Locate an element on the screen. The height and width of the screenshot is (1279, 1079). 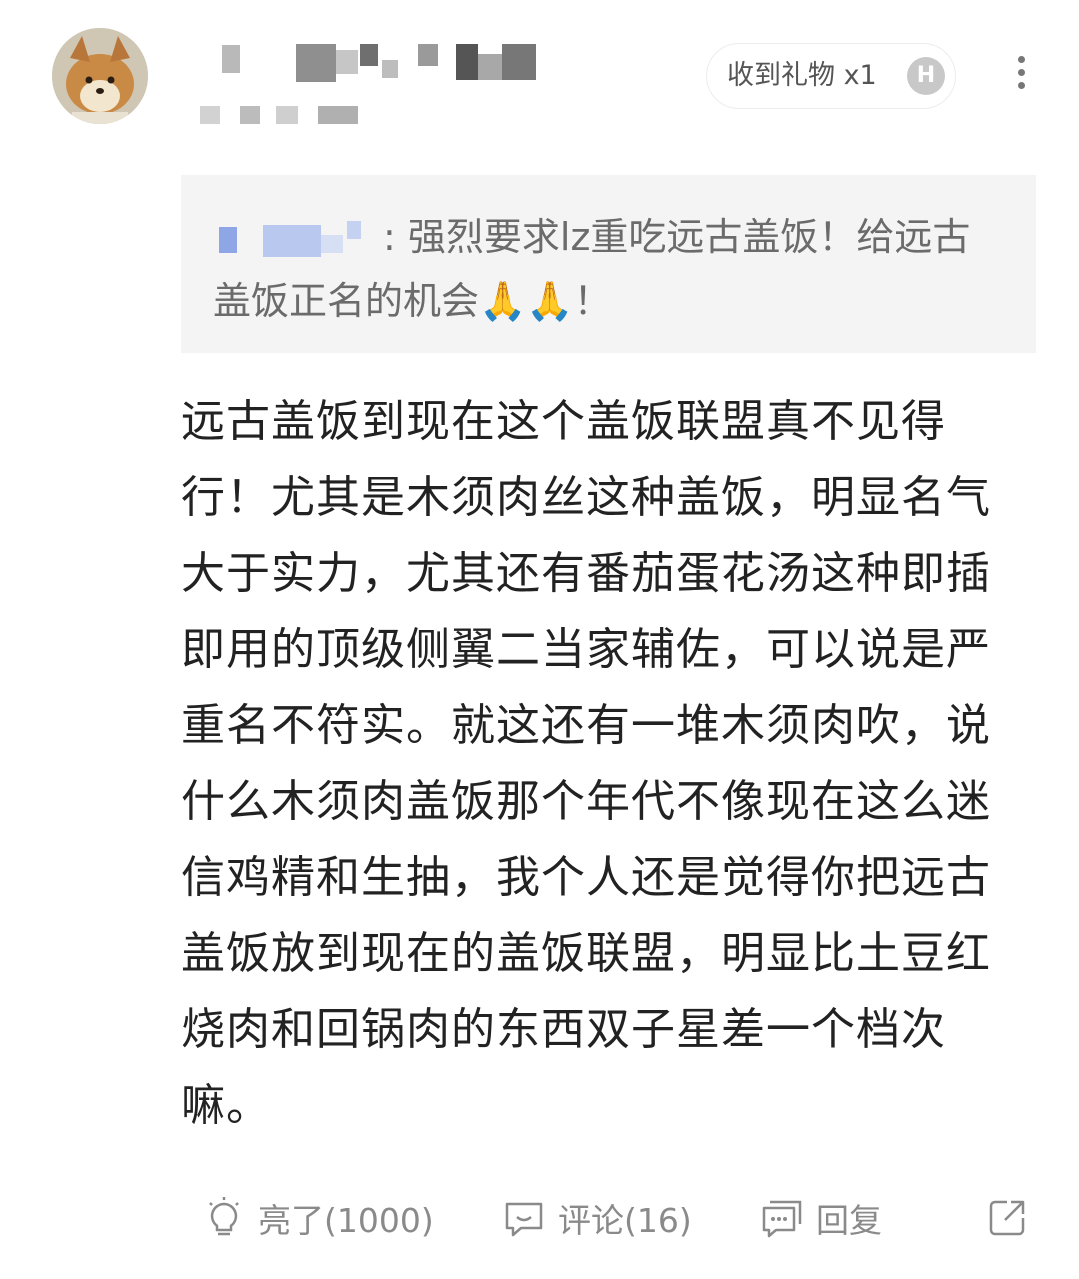
like-count-label: 亮了(1000) is located at coordinates (346, 1220).